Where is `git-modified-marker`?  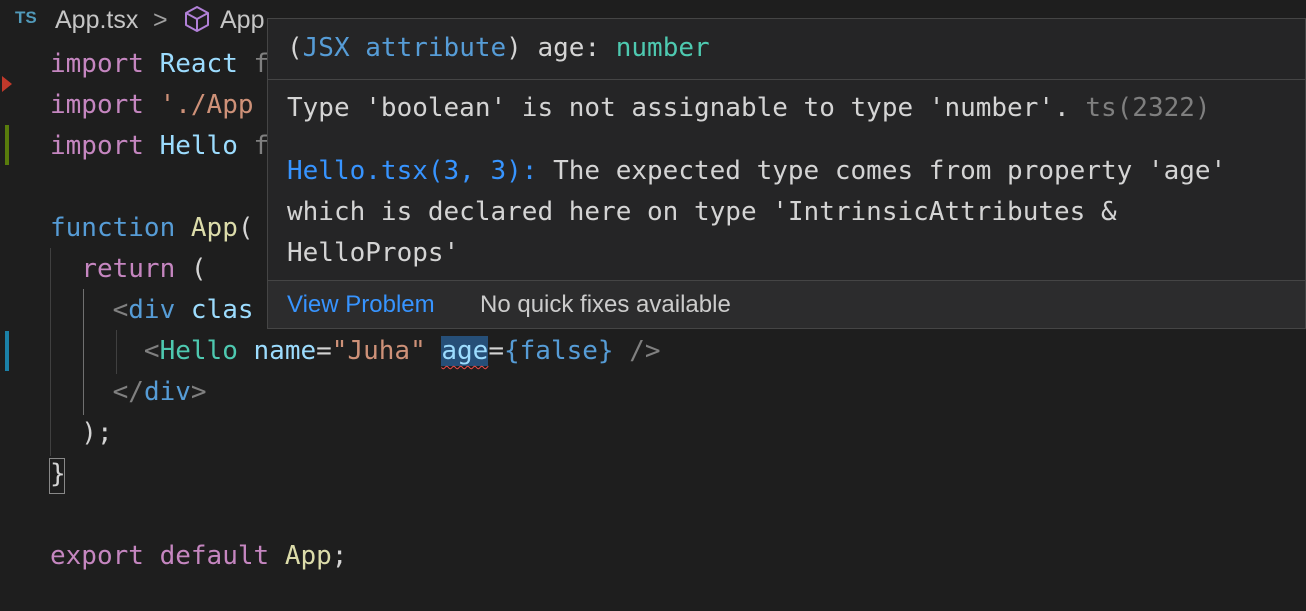
git-modified-marker is located at coordinates (7, 351).